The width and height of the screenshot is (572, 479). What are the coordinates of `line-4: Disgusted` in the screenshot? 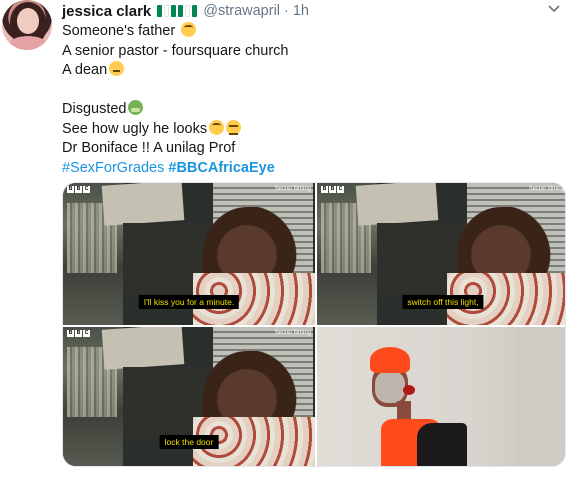 It's located at (94, 109).